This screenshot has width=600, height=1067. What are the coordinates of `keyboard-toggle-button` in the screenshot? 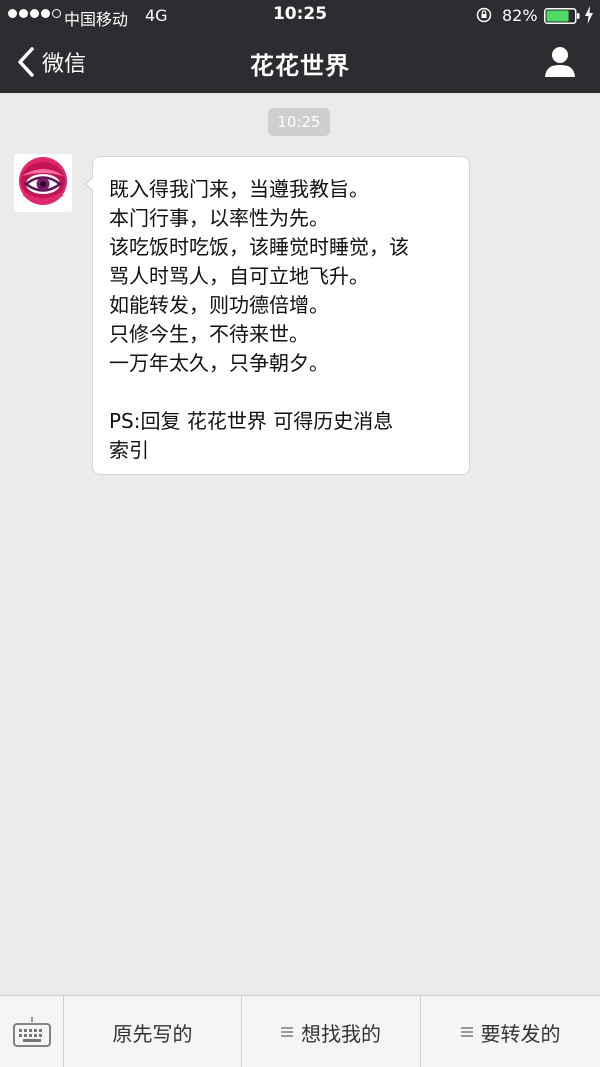 It's located at (32, 1031).